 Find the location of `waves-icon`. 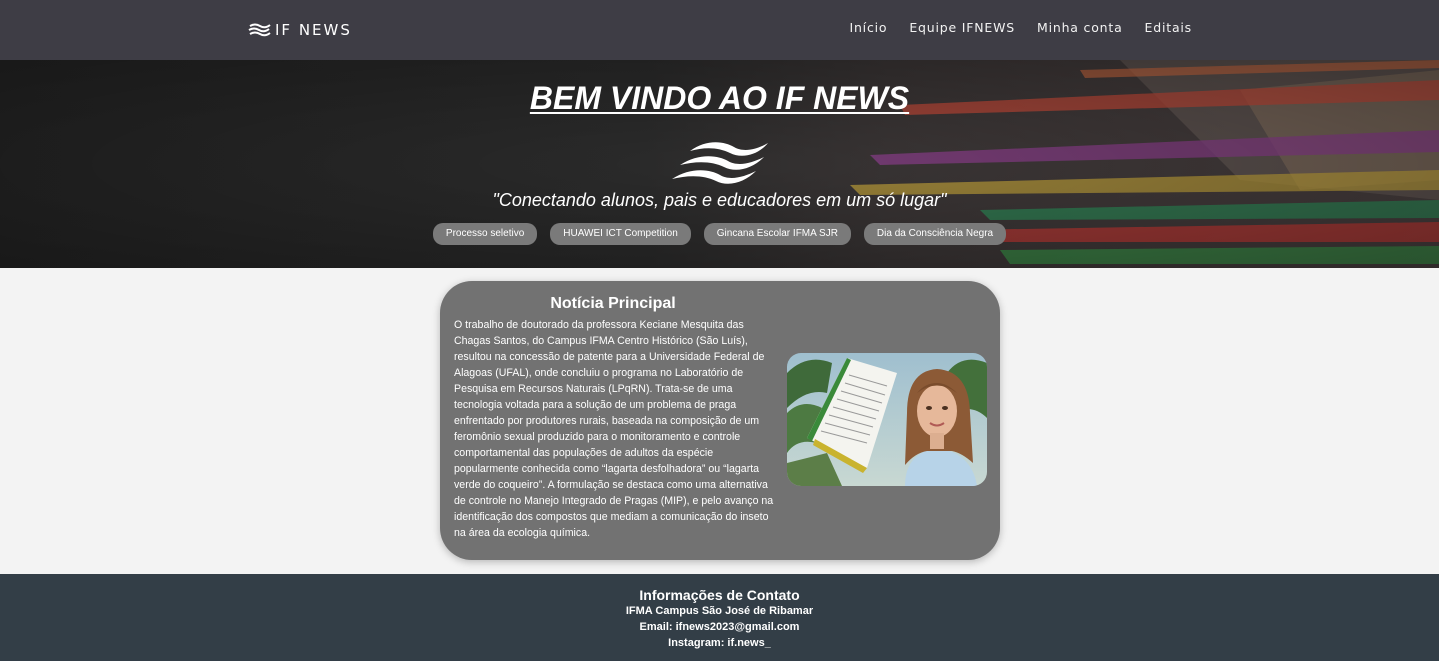

waves-icon is located at coordinates (259, 30).